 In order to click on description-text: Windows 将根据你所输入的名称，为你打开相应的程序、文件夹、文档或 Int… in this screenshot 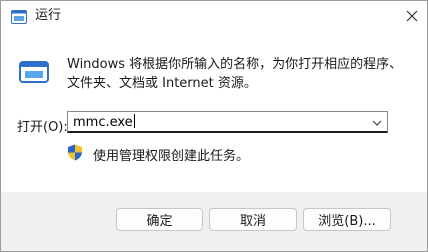, I will do `click(235, 74)`.